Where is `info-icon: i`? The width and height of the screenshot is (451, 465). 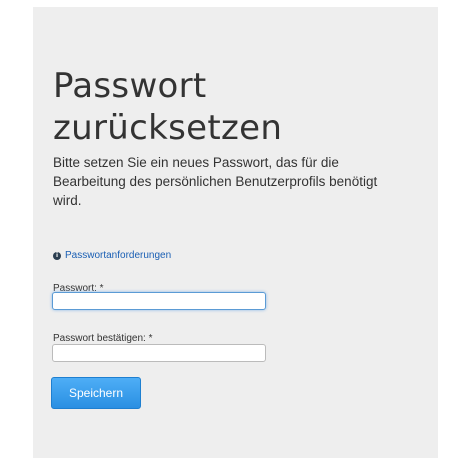
info-icon: i is located at coordinates (57, 255).